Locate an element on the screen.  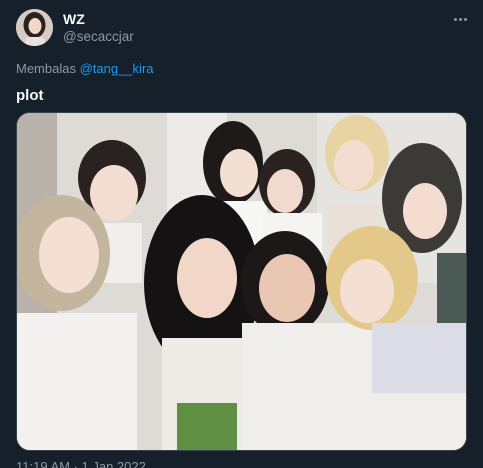
tweet-timestamp: 11:19 AM · 1 Jan 2022 is located at coordinates (81, 463).